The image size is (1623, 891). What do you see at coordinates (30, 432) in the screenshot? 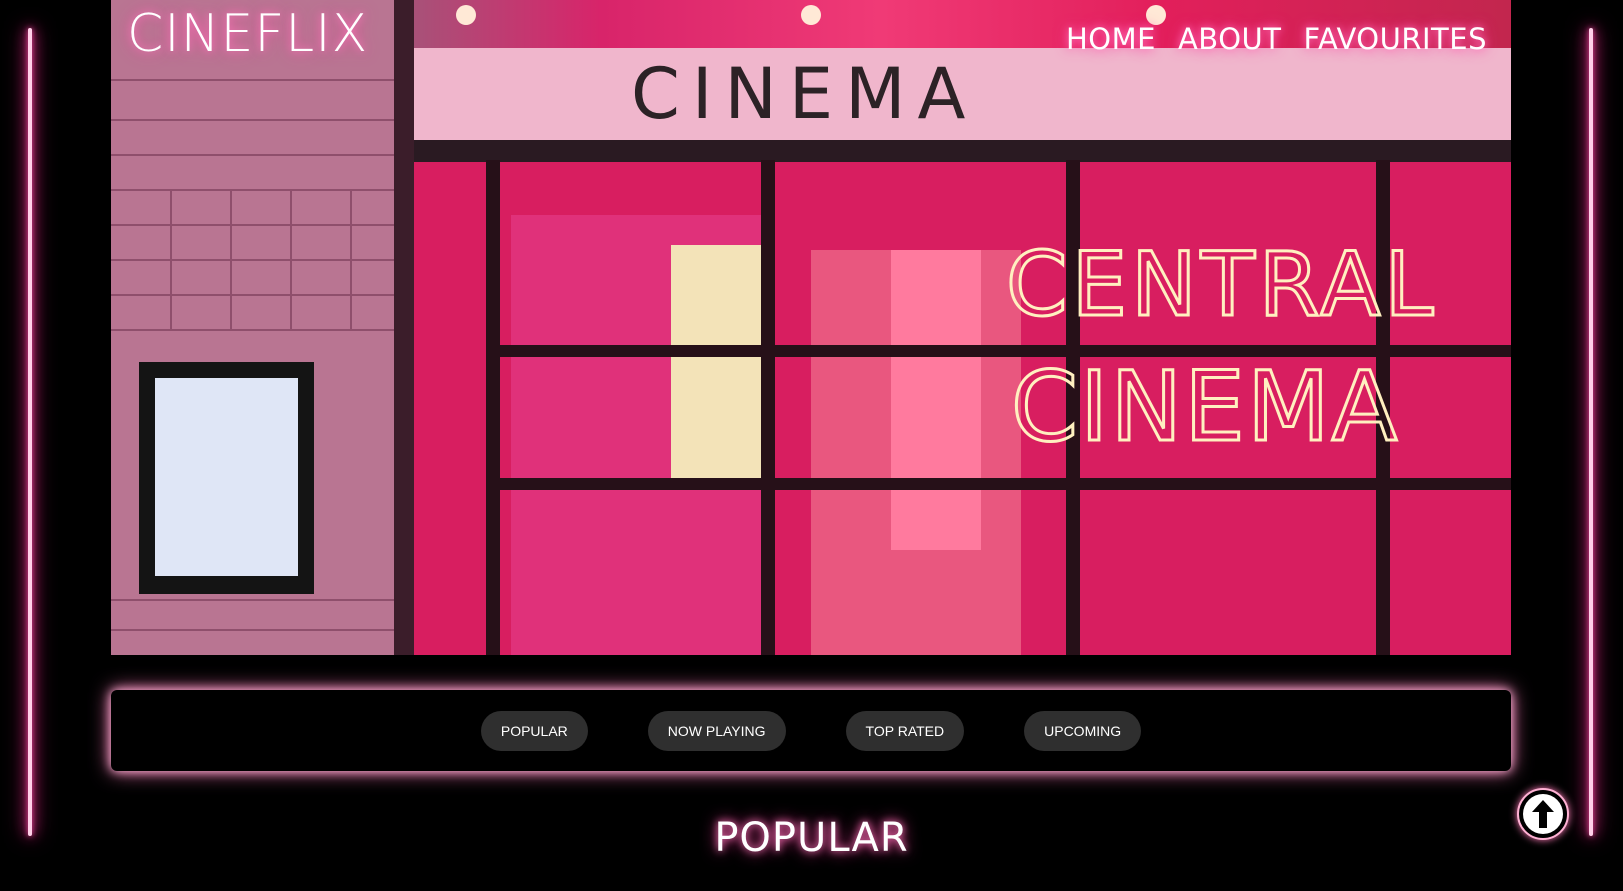
I see `left-neon-bar` at bounding box center [30, 432].